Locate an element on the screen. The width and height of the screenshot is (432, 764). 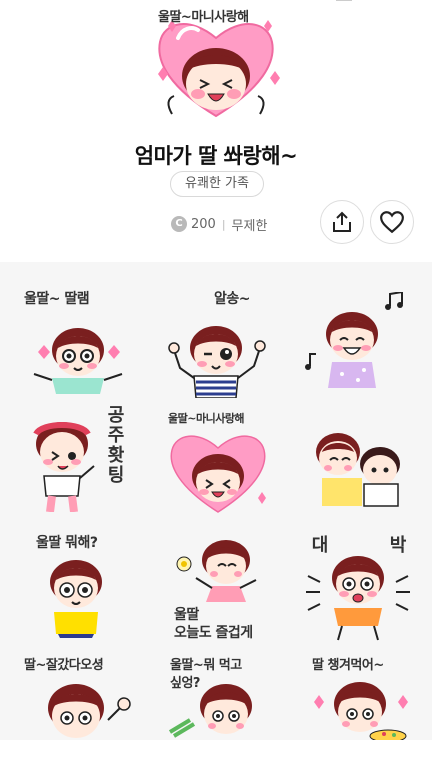
price-value: 200 is located at coordinates (203, 224).